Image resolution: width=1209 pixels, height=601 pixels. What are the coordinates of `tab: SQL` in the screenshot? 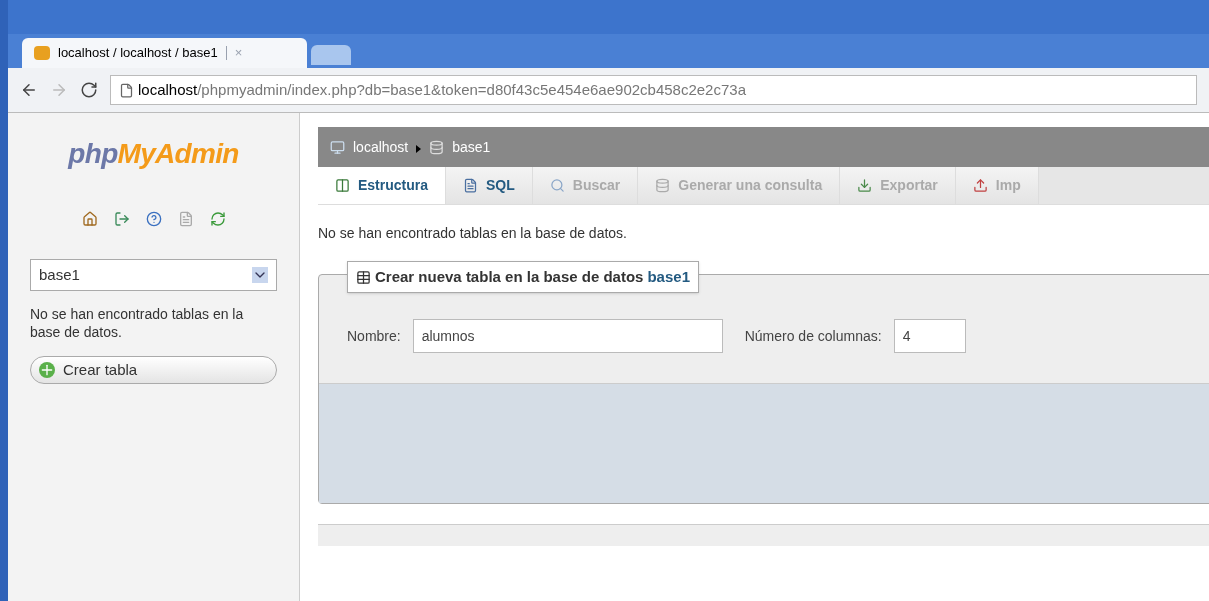 It's located at (489, 185).